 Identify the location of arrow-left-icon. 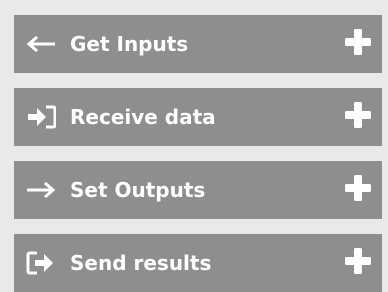
(41, 44).